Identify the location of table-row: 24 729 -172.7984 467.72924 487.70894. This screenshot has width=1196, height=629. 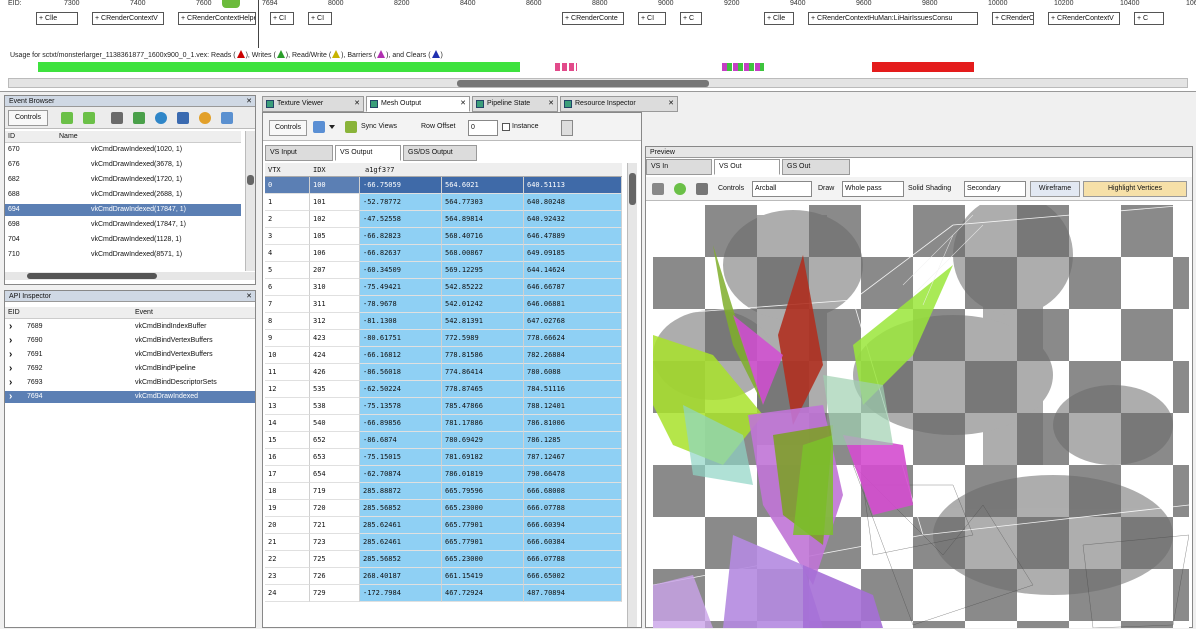
(443, 593).